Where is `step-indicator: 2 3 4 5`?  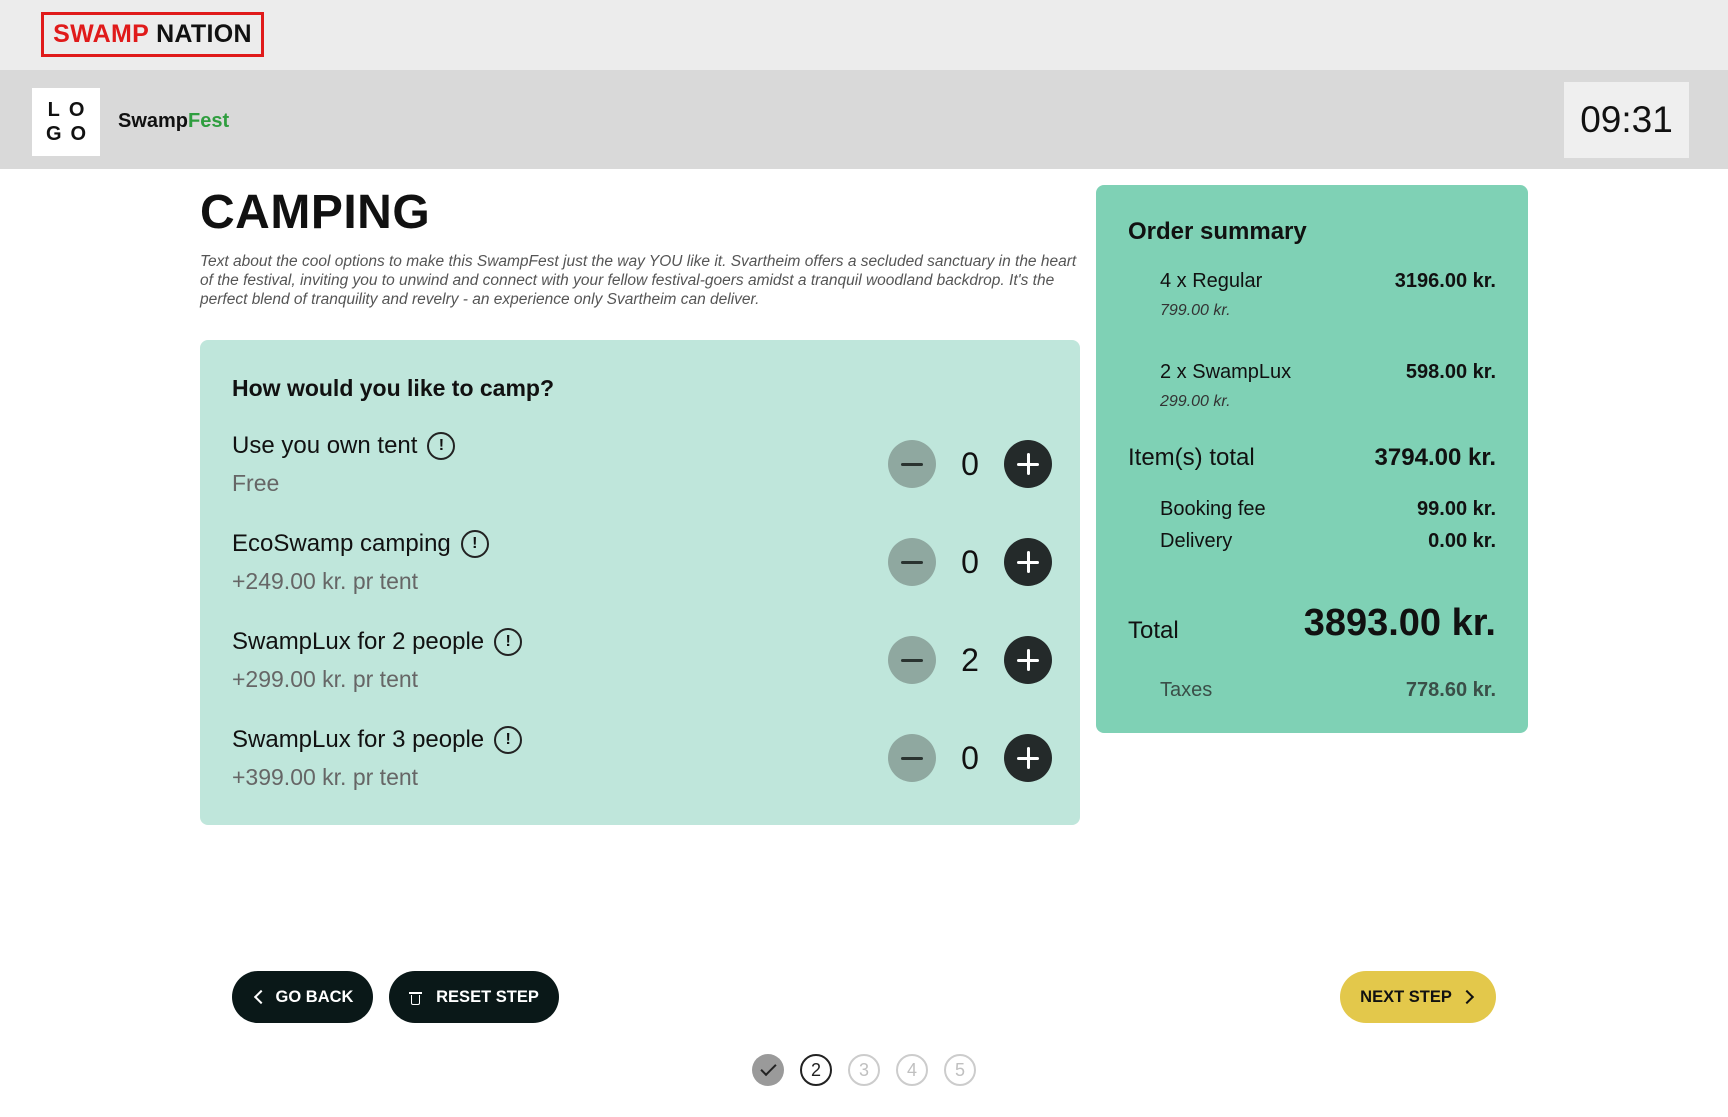
step-indicator: 2 3 4 5 is located at coordinates (872, 1070).